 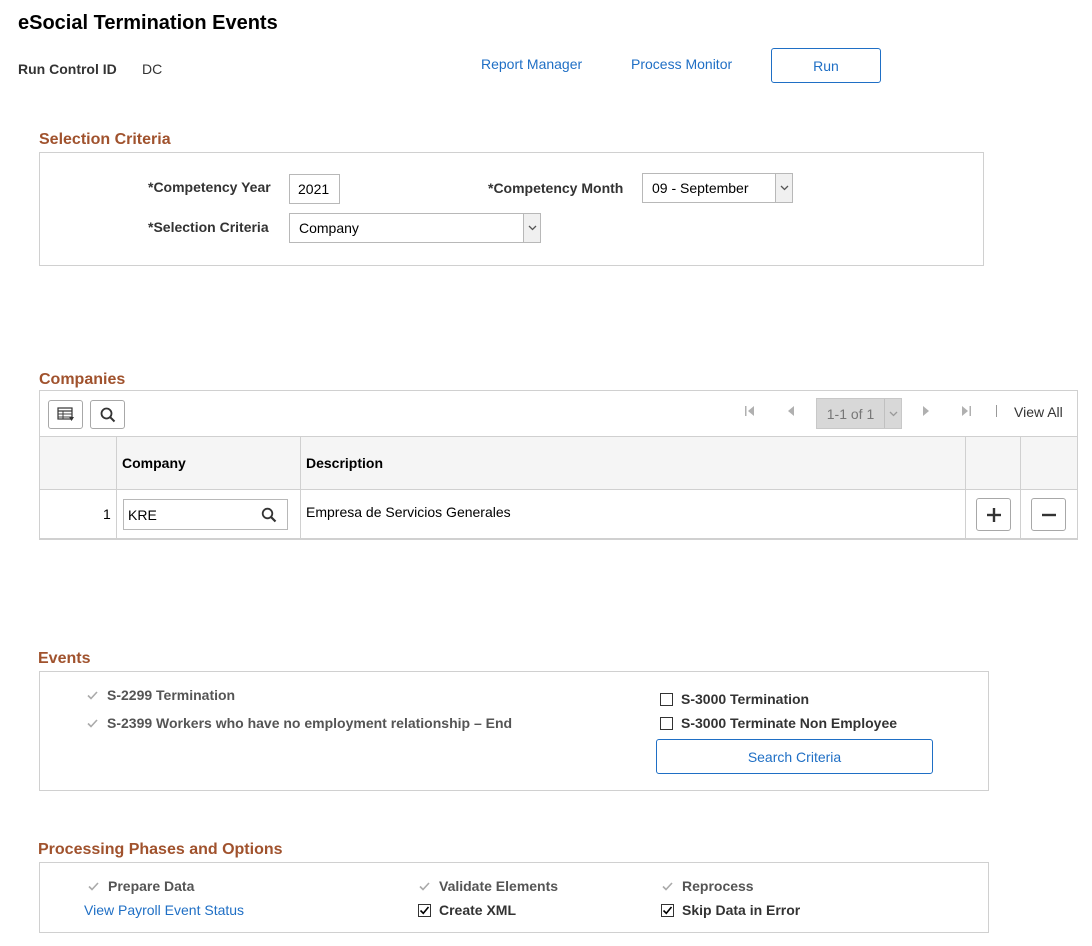 I want to click on report-manager-link: Report Manager, so click(x=531, y=64).